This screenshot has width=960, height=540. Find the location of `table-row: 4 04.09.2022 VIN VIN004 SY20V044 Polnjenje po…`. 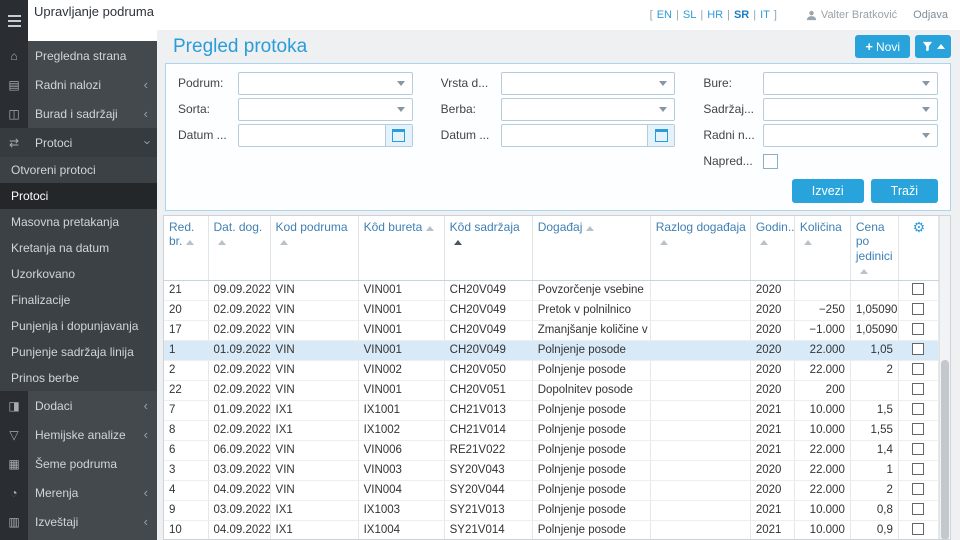

table-row: 4 04.09.2022 VIN VIN004 SY20V044 Polnjenje po… is located at coordinates (552, 490).